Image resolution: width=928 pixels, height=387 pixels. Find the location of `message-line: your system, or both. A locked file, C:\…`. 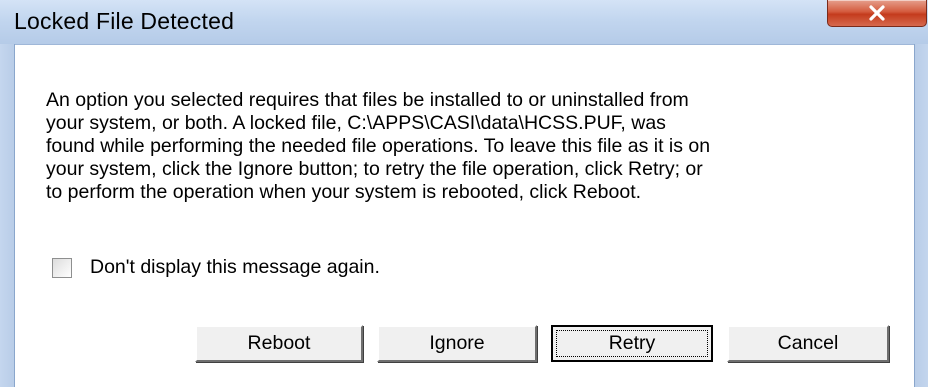

message-line: your system, or both. A locked file, C:\… is located at coordinates (356, 123).